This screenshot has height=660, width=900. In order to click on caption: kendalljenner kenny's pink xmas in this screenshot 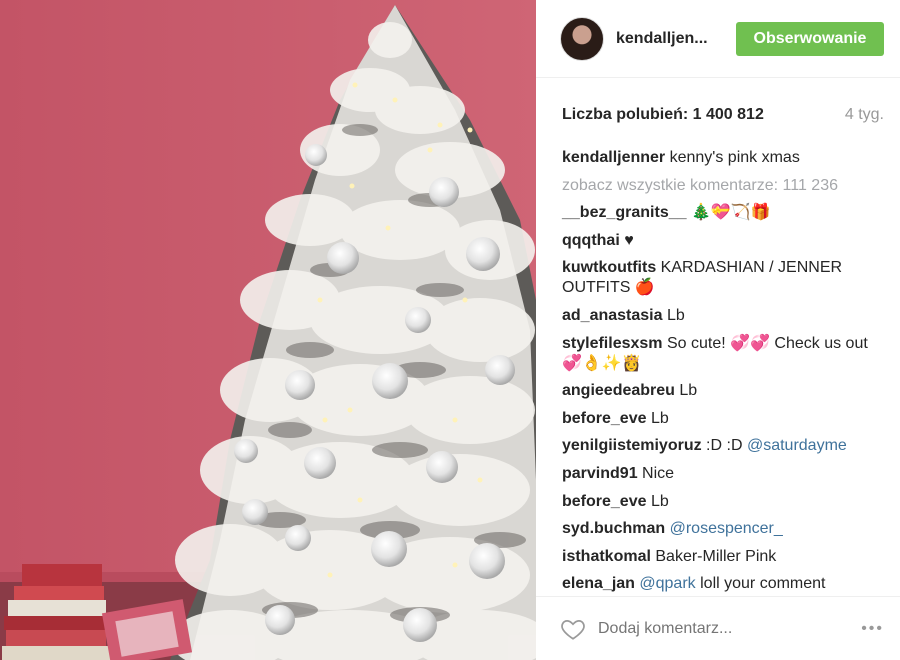, I will do `click(723, 158)`.